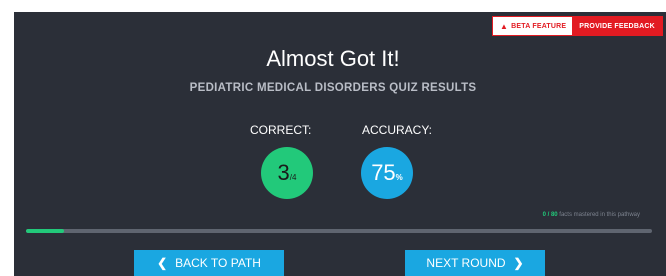 This screenshot has height=276, width=666. Describe the element at coordinates (293, 177) in the screenshot. I see `correct-denominator: /4` at that location.